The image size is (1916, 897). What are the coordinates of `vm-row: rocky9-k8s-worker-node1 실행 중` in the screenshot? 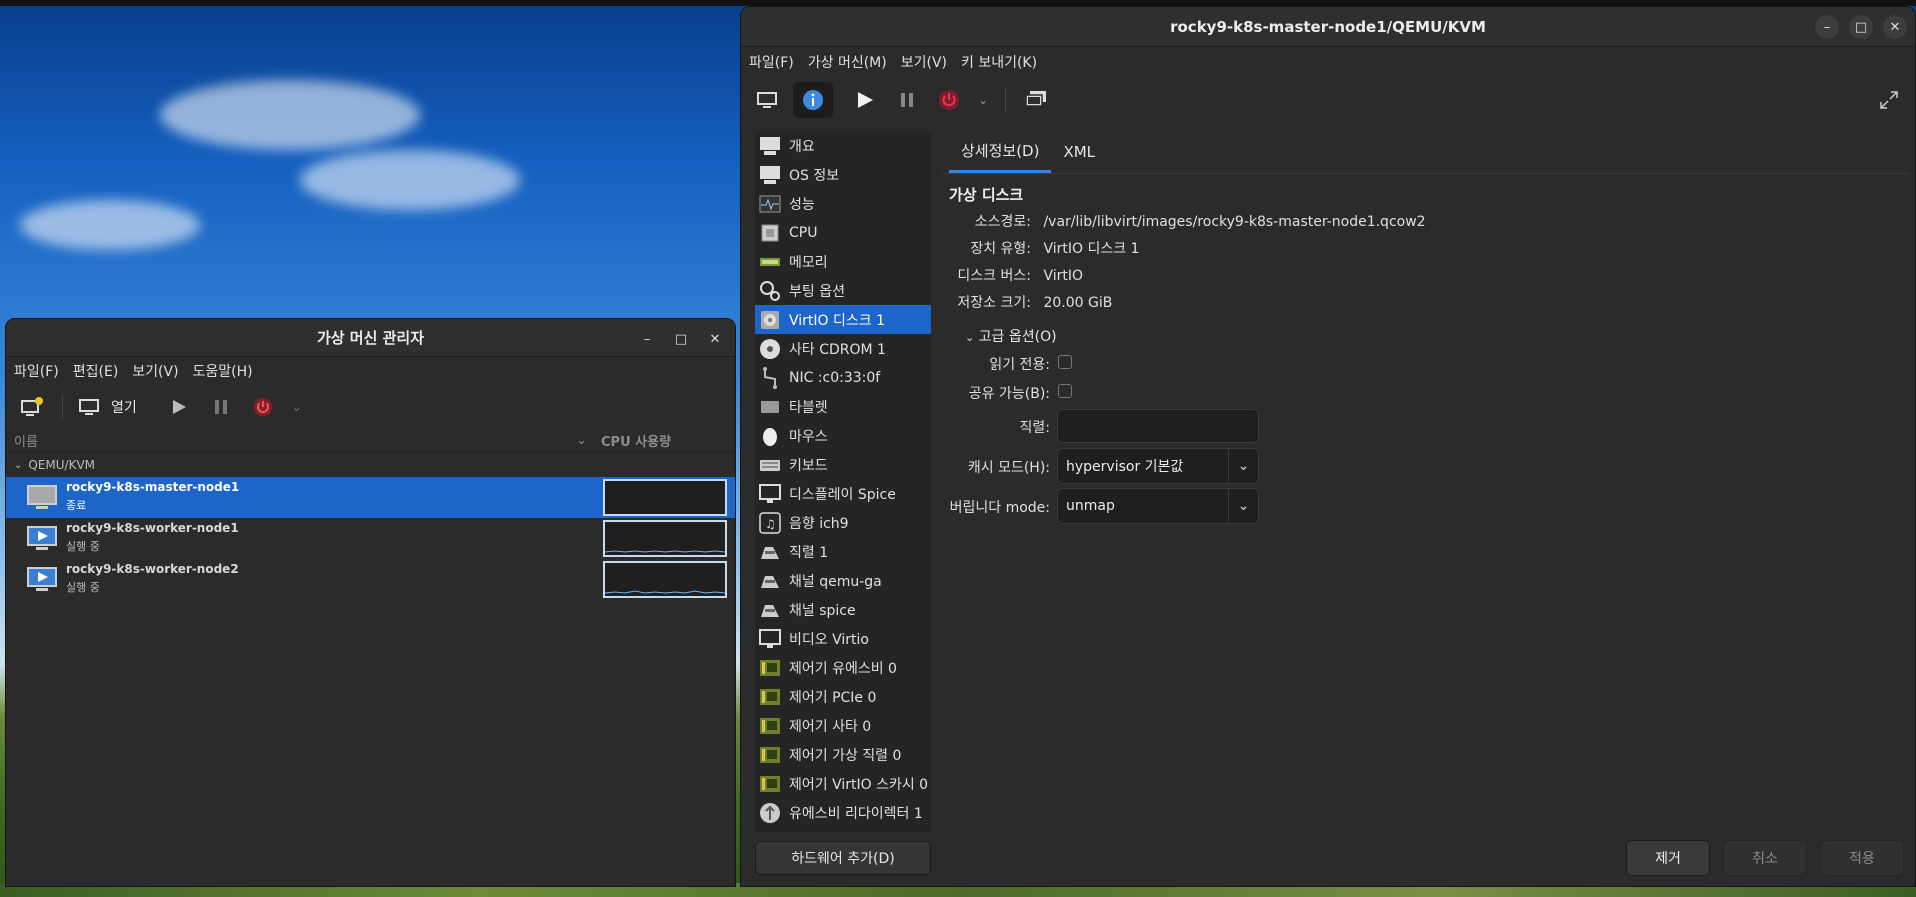 It's located at (370, 538).